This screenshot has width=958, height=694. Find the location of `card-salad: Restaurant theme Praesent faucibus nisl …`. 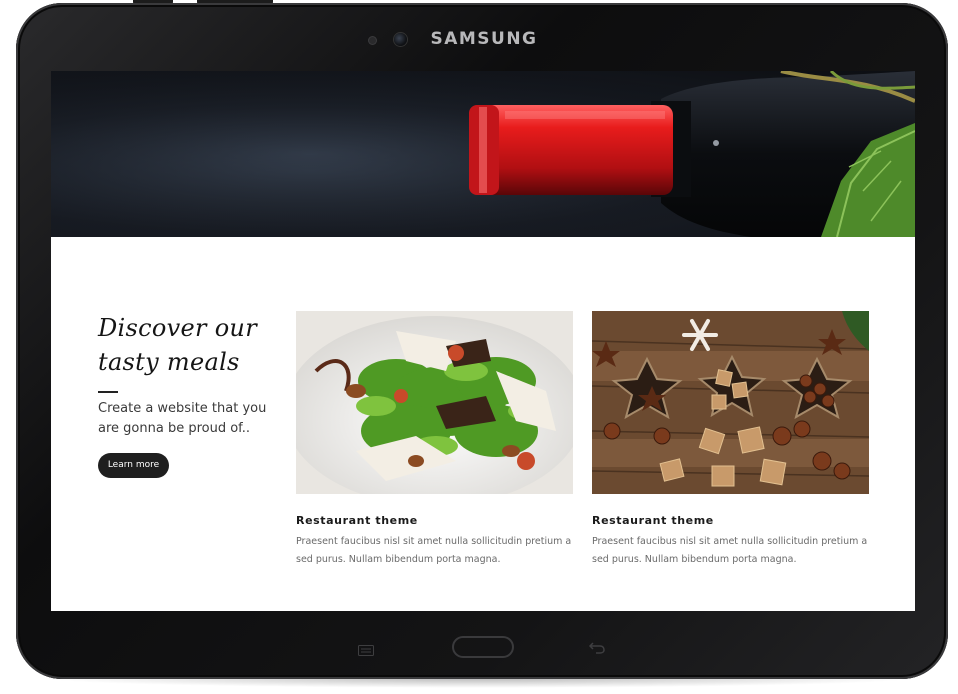

card-salad: Restaurant theme Praesent faucibus nisl … is located at coordinates (434, 440).